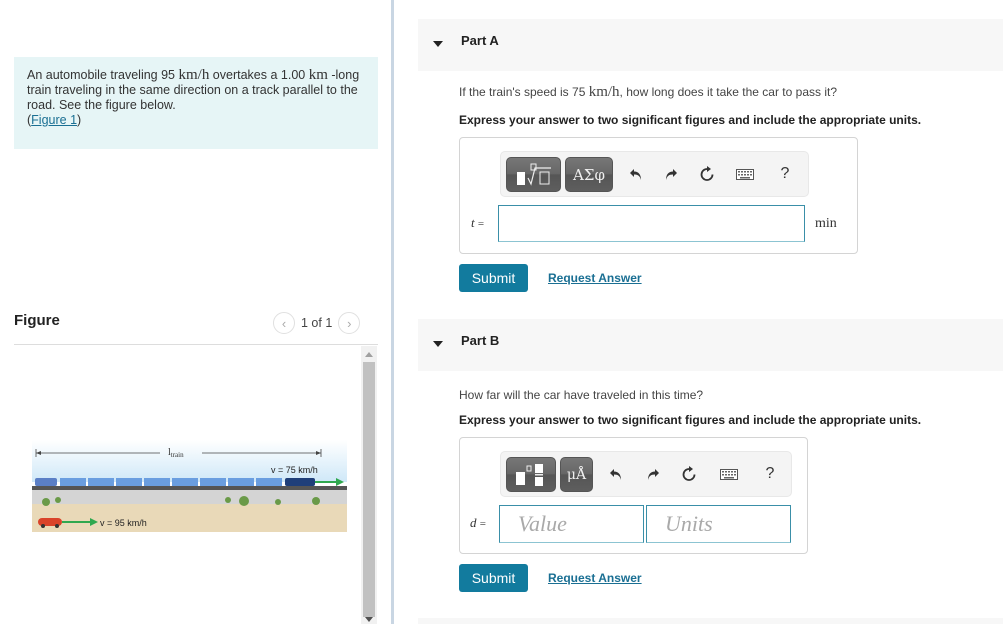  I want to click on chevron-right-icon: ›, so click(349, 323).